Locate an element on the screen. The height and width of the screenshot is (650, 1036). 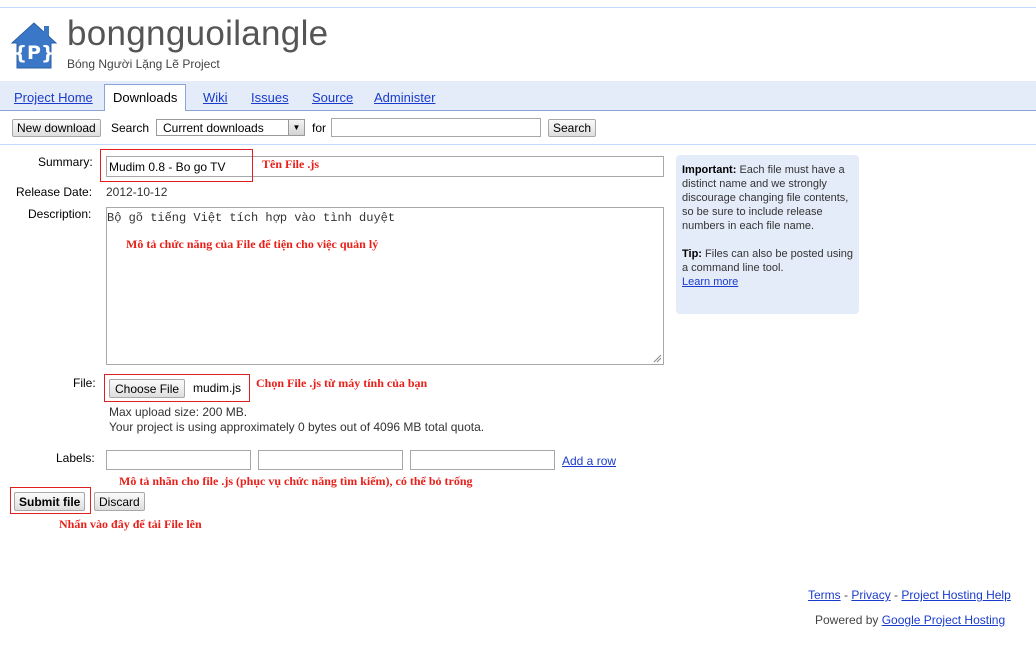
project-logo-icon: {P} is located at coordinates (34, 46).